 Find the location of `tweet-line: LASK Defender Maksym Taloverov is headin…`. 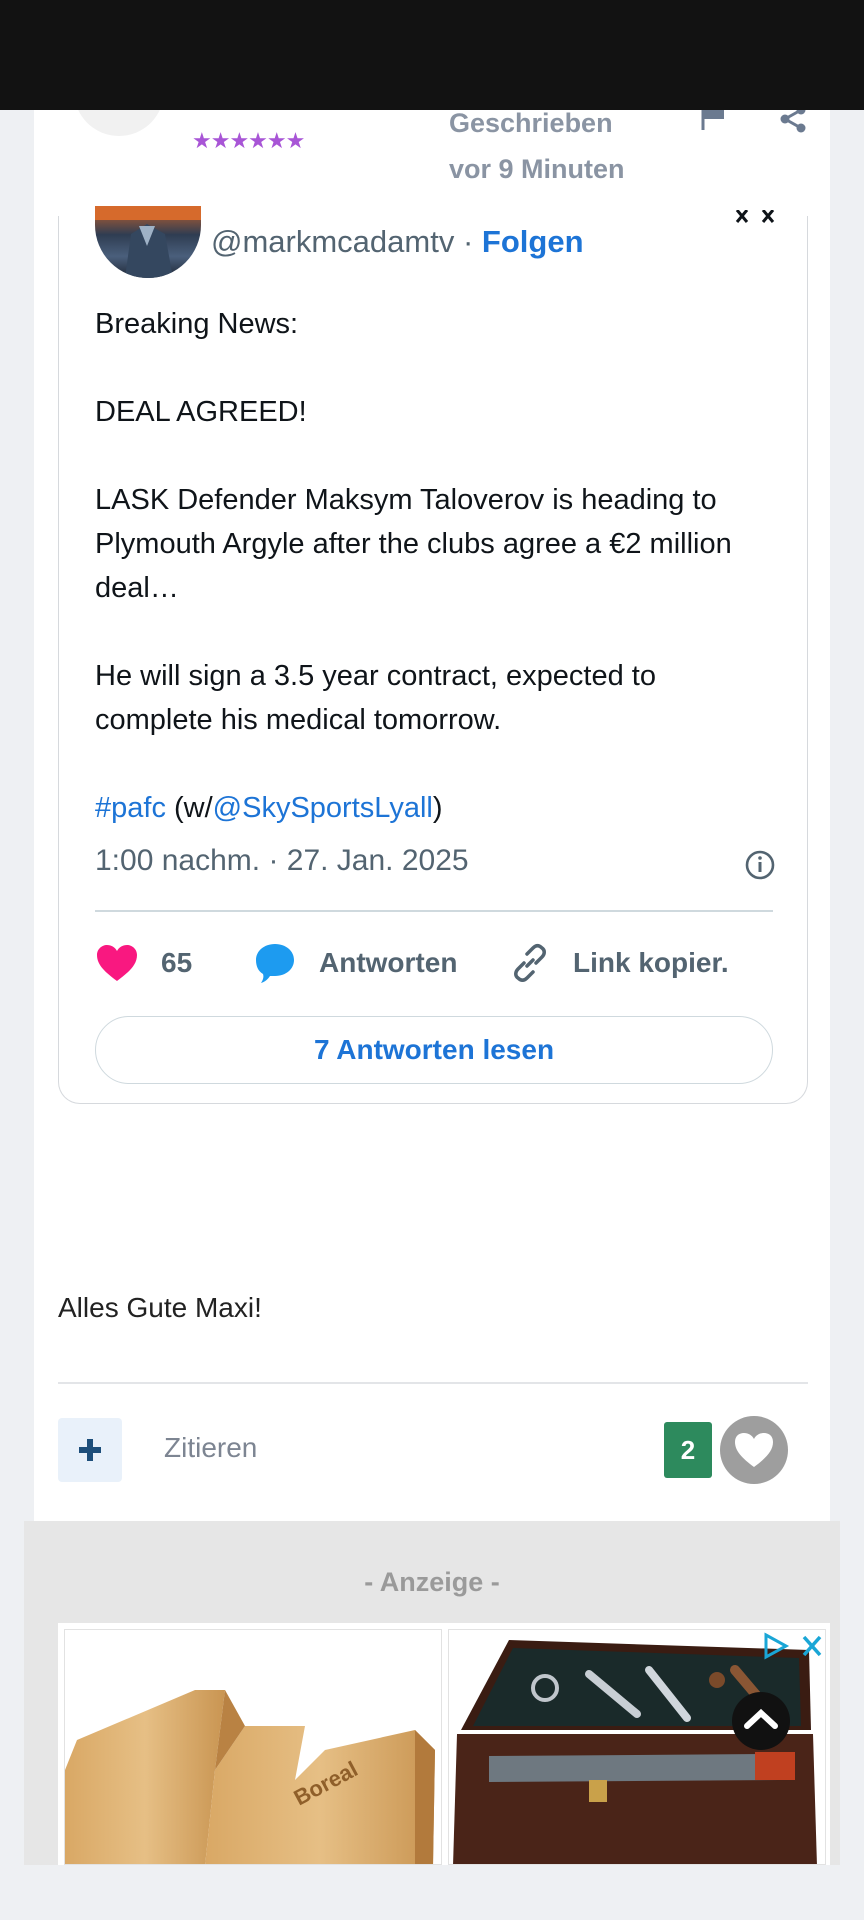

tweet-line: LASK Defender Maksym Taloverov is headin… is located at coordinates (413, 544).